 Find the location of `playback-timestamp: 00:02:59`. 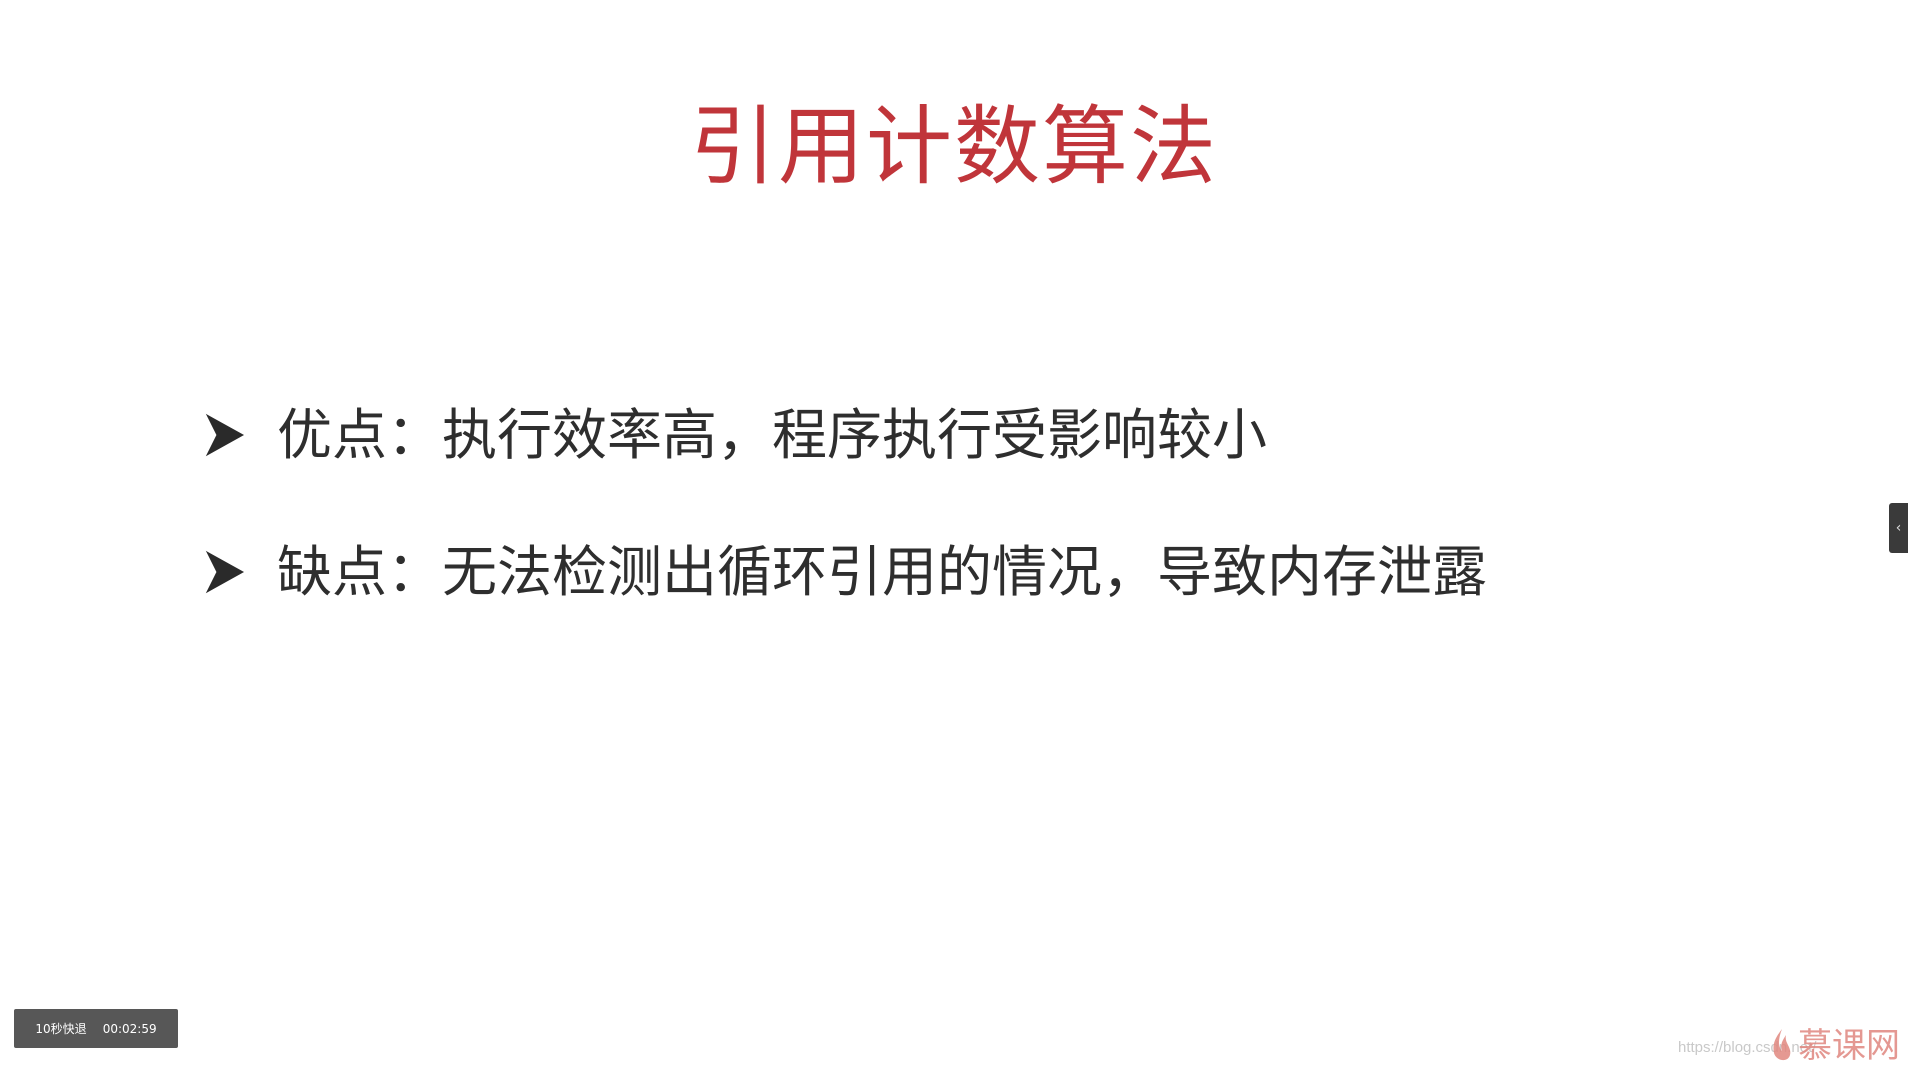

playback-timestamp: 00:02:59 is located at coordinates (129, 1028).